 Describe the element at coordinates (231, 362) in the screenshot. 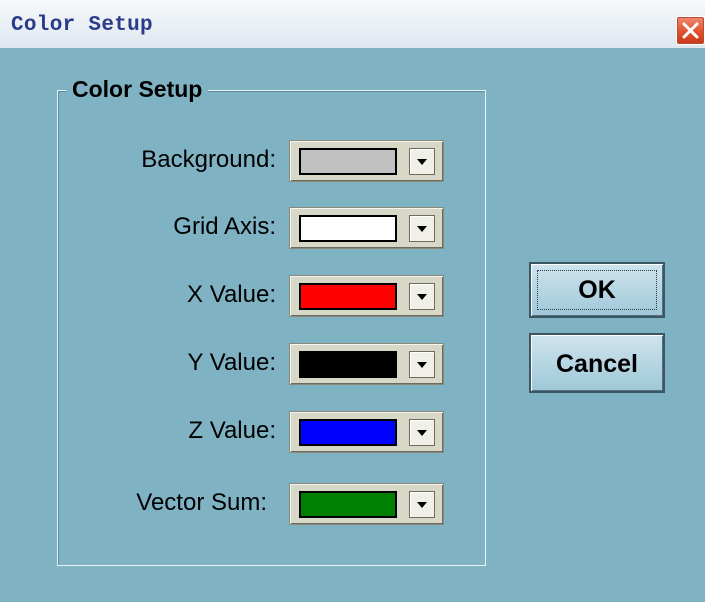

I see `y-value-label: Y Value:` at that location.